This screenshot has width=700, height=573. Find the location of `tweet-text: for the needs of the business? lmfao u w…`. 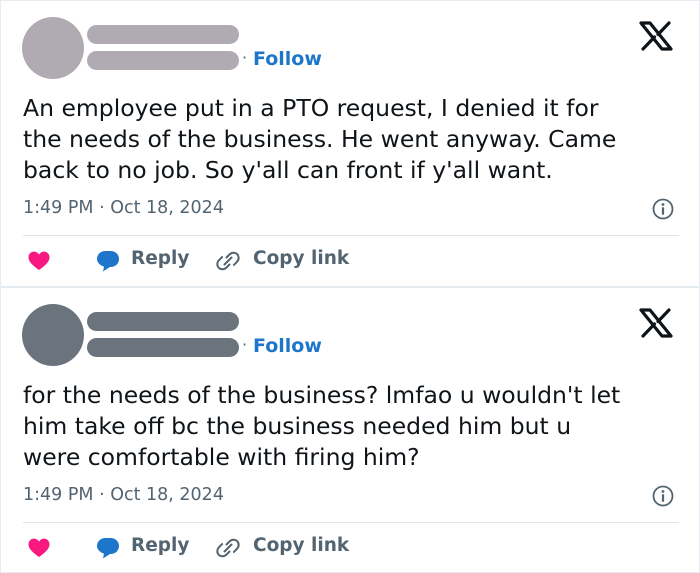

tweet-text: for the needs of the business? lmfao u w… is located at coordinates (322, 426).